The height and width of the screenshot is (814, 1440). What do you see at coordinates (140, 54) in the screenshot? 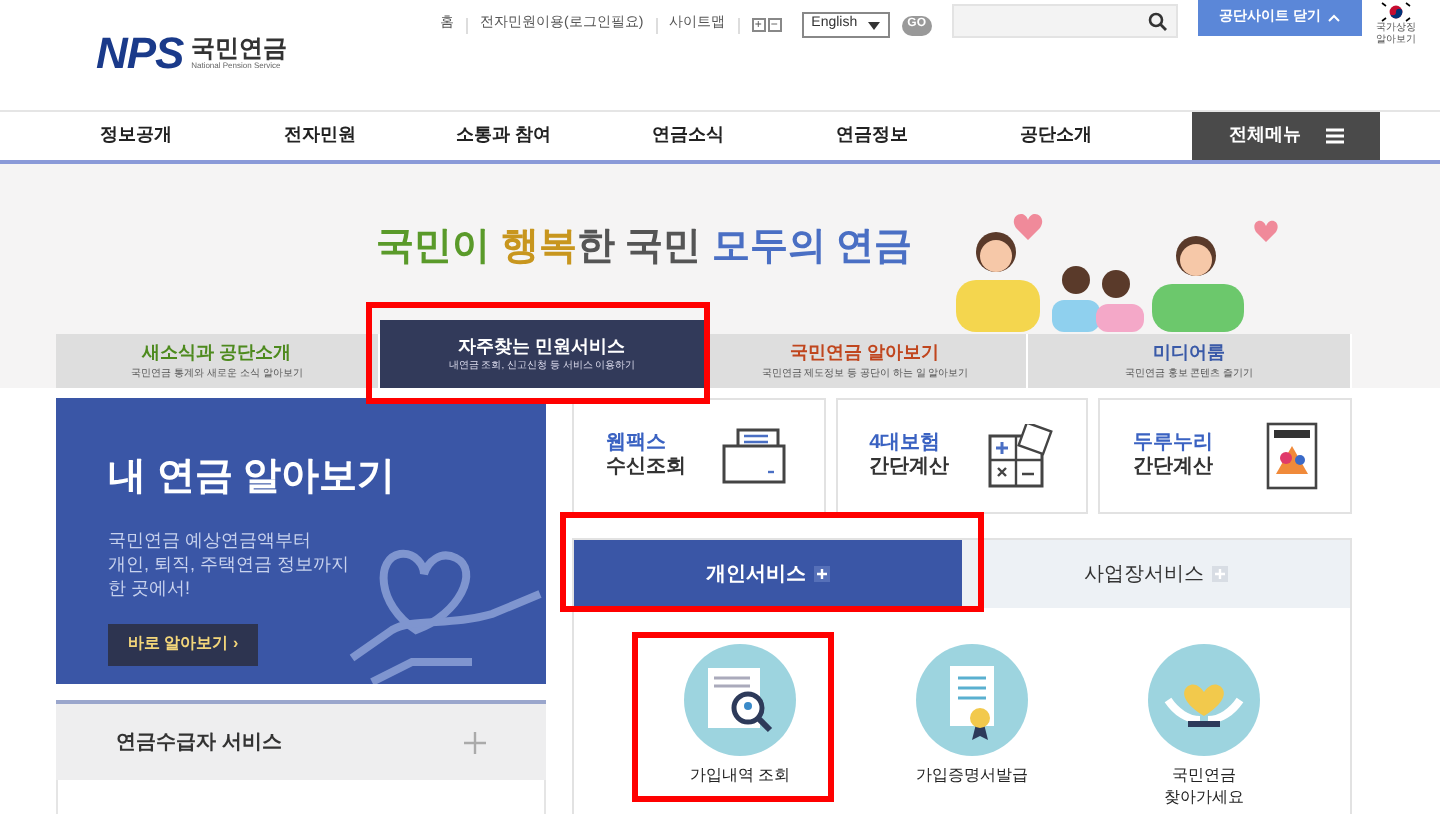
I see `logo-text: NPS` at bounding box center [140, 54].